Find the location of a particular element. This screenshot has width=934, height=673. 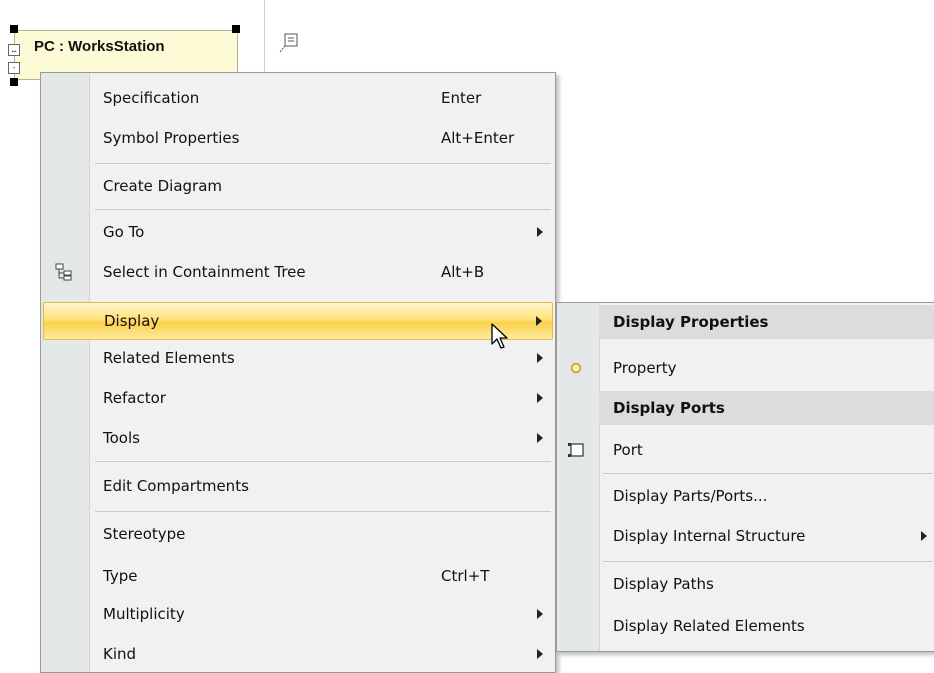

submenu-item-port: Port is located at coordinates (745, 450).